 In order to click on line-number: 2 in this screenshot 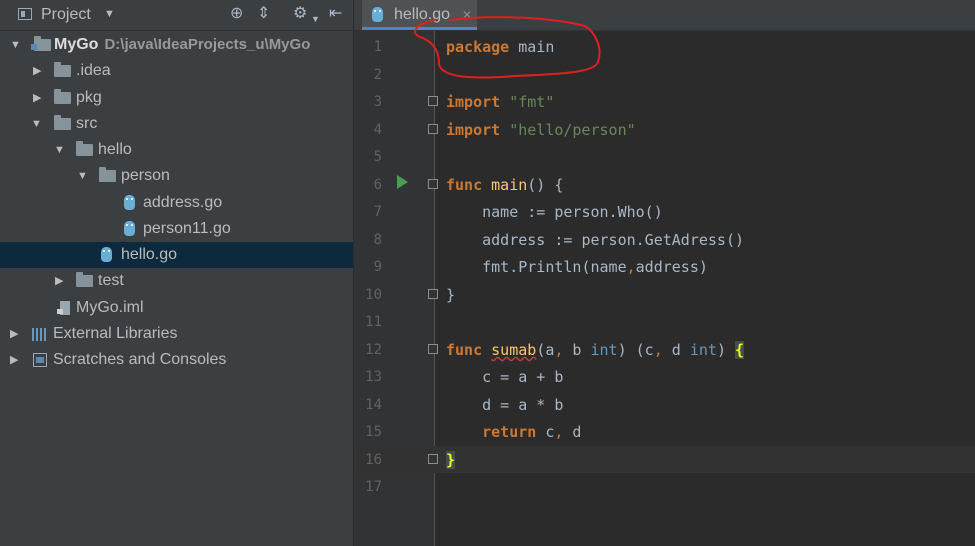, I will do `click(377, 75)`.